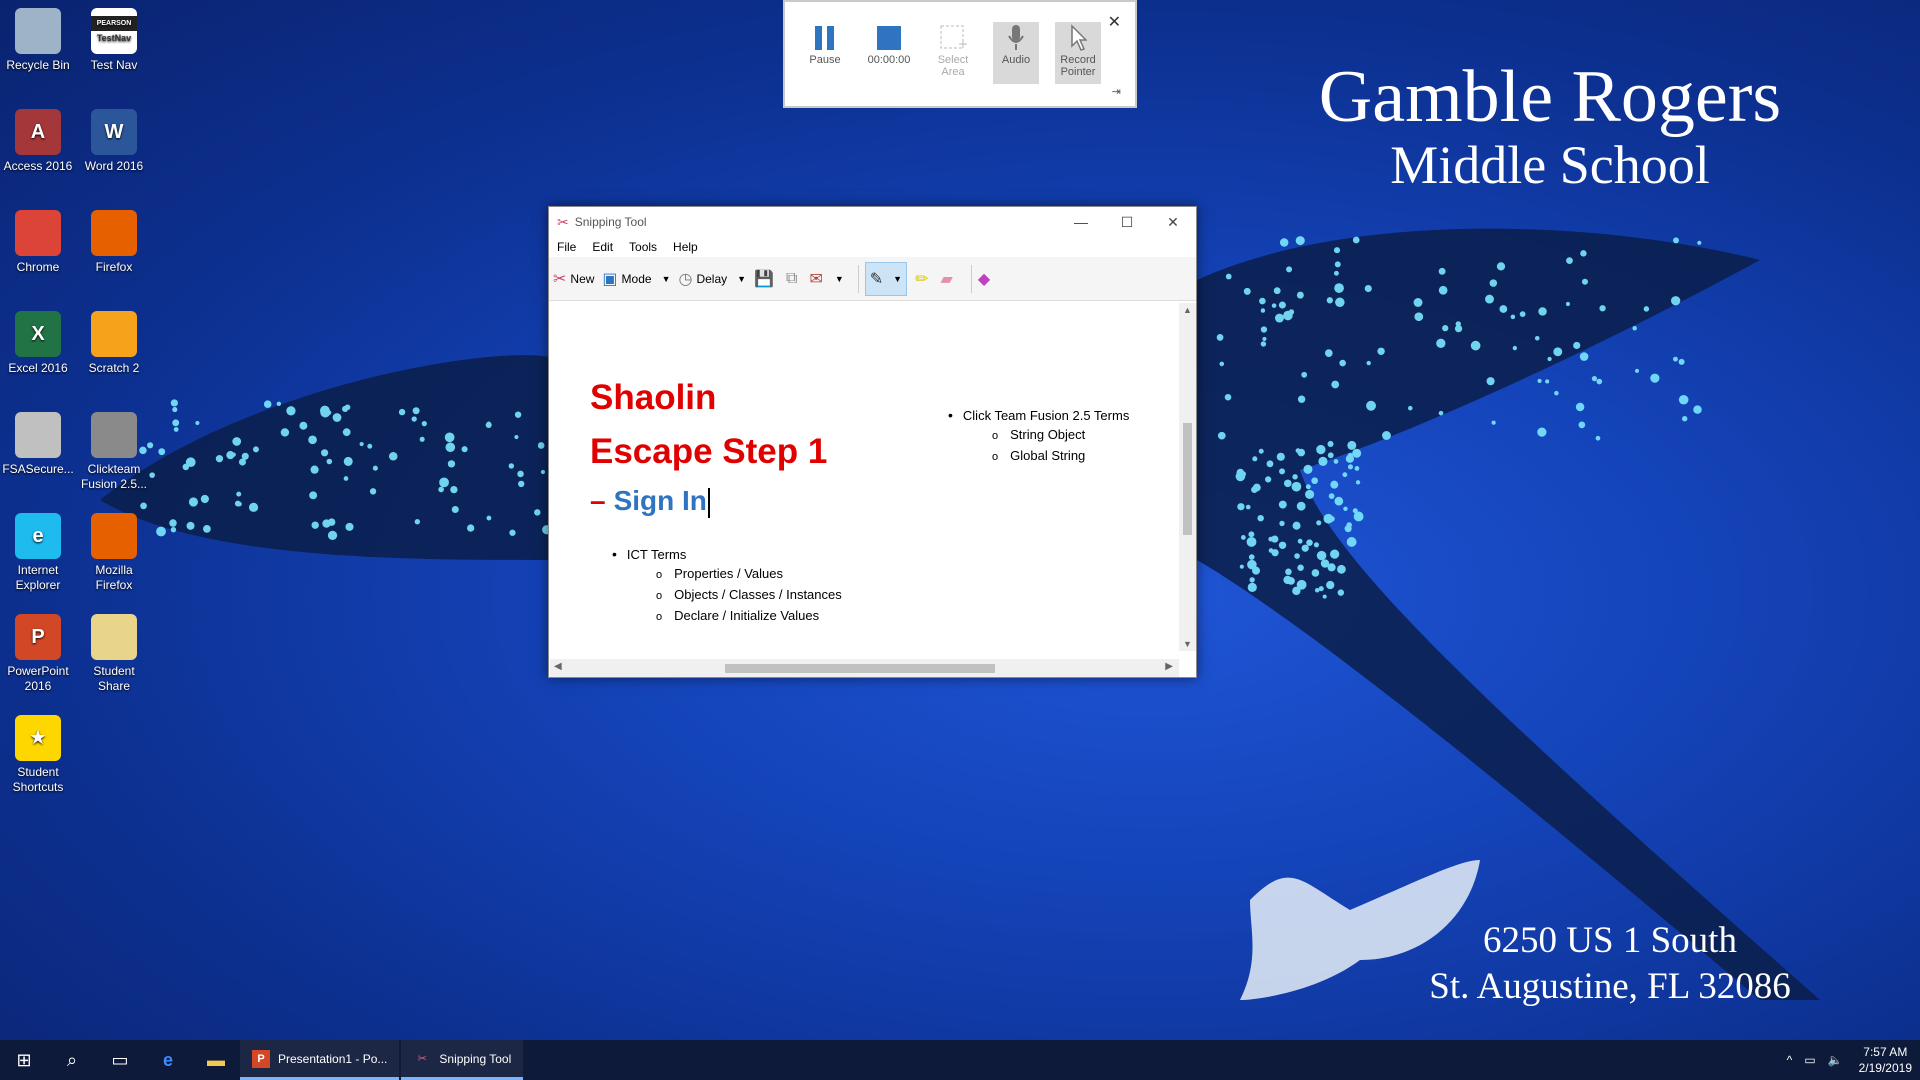 Image resolution: width=1920 pixels, height=1080 pixels. I want to click on menu-file: File, so click(566, 247).